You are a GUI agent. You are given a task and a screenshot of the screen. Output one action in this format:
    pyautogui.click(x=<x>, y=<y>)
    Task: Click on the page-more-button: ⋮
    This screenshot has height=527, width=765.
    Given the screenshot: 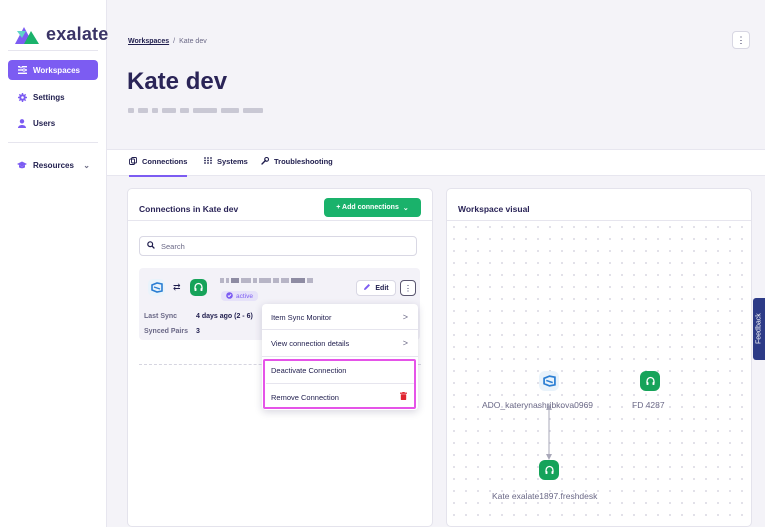 What is the action you would take?
    pyautogui.click(x=741, y=40)
    